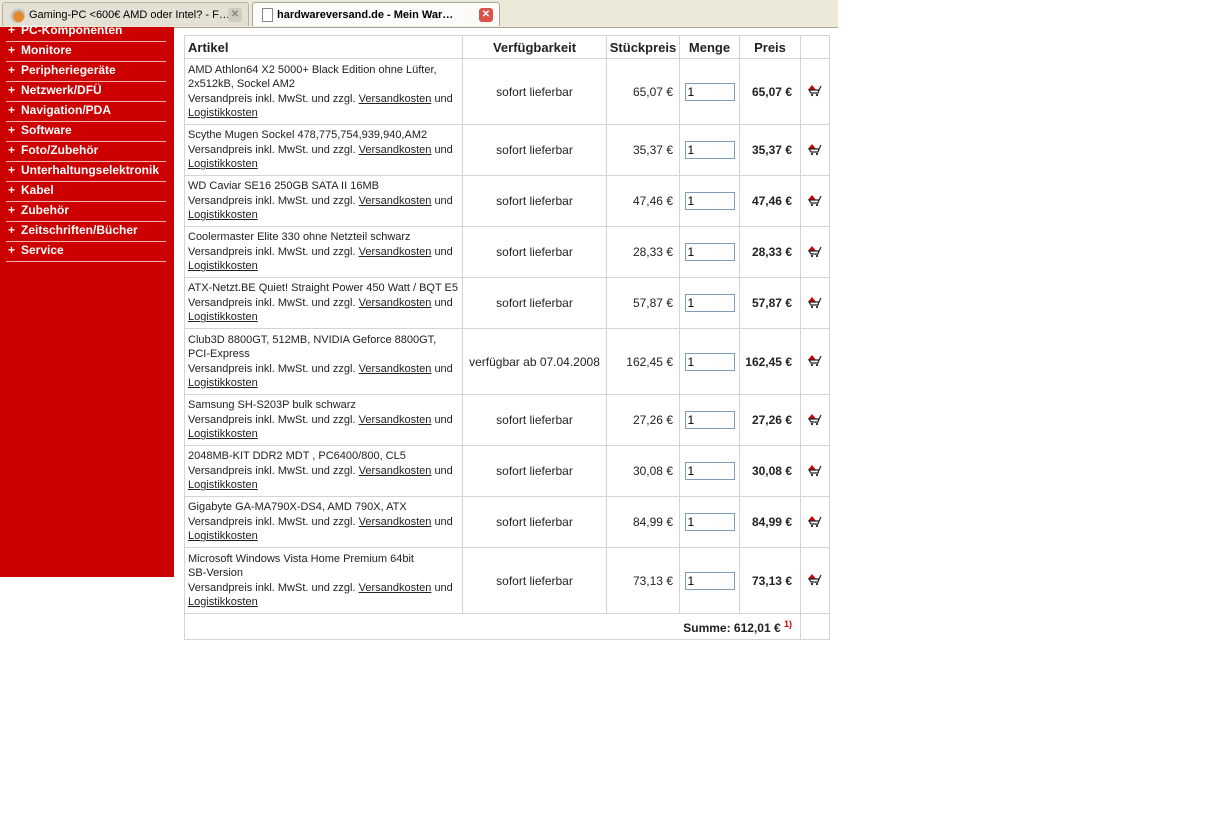 This screenshot has height=836, width=1215. What do you see at coordinates (376, 14) in the screenshot?
I see `browser-tab-hardwareversand: hardwareversand.de - Mein War… ✕` at bounding box center [376, 14].